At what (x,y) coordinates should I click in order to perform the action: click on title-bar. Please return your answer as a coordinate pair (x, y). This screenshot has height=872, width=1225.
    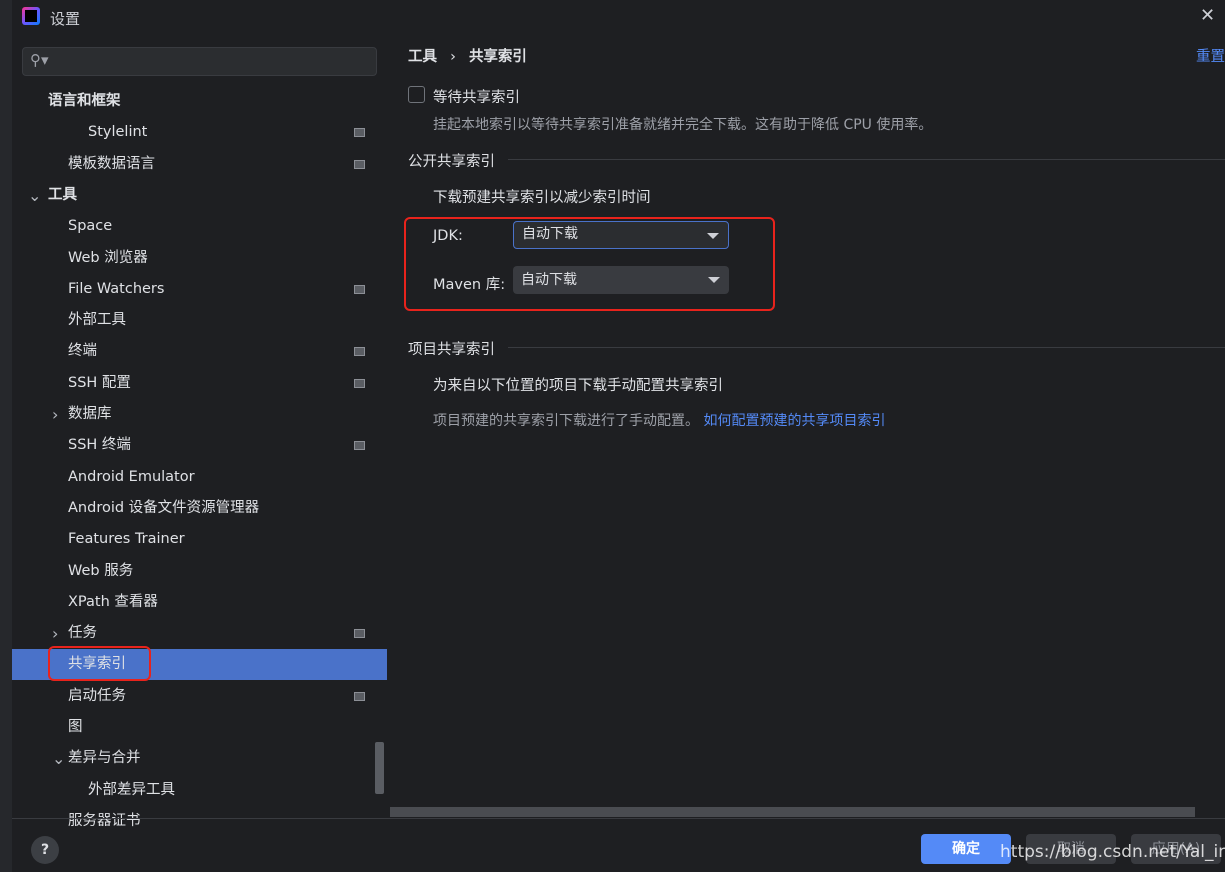
    Looking at the image, I should click on (618, 18).